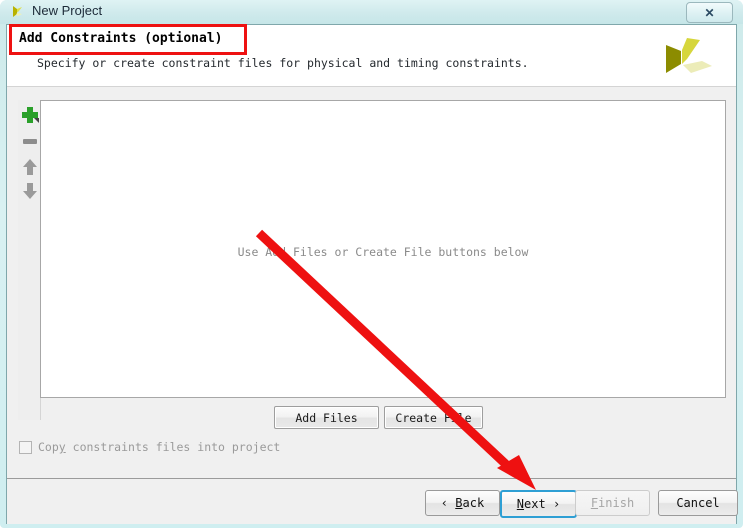 The image size is (743, 528). What do you see at coordinates (30, 191) in the screenshot?
I see `move-down-icon` at bounding box center [30, 191].